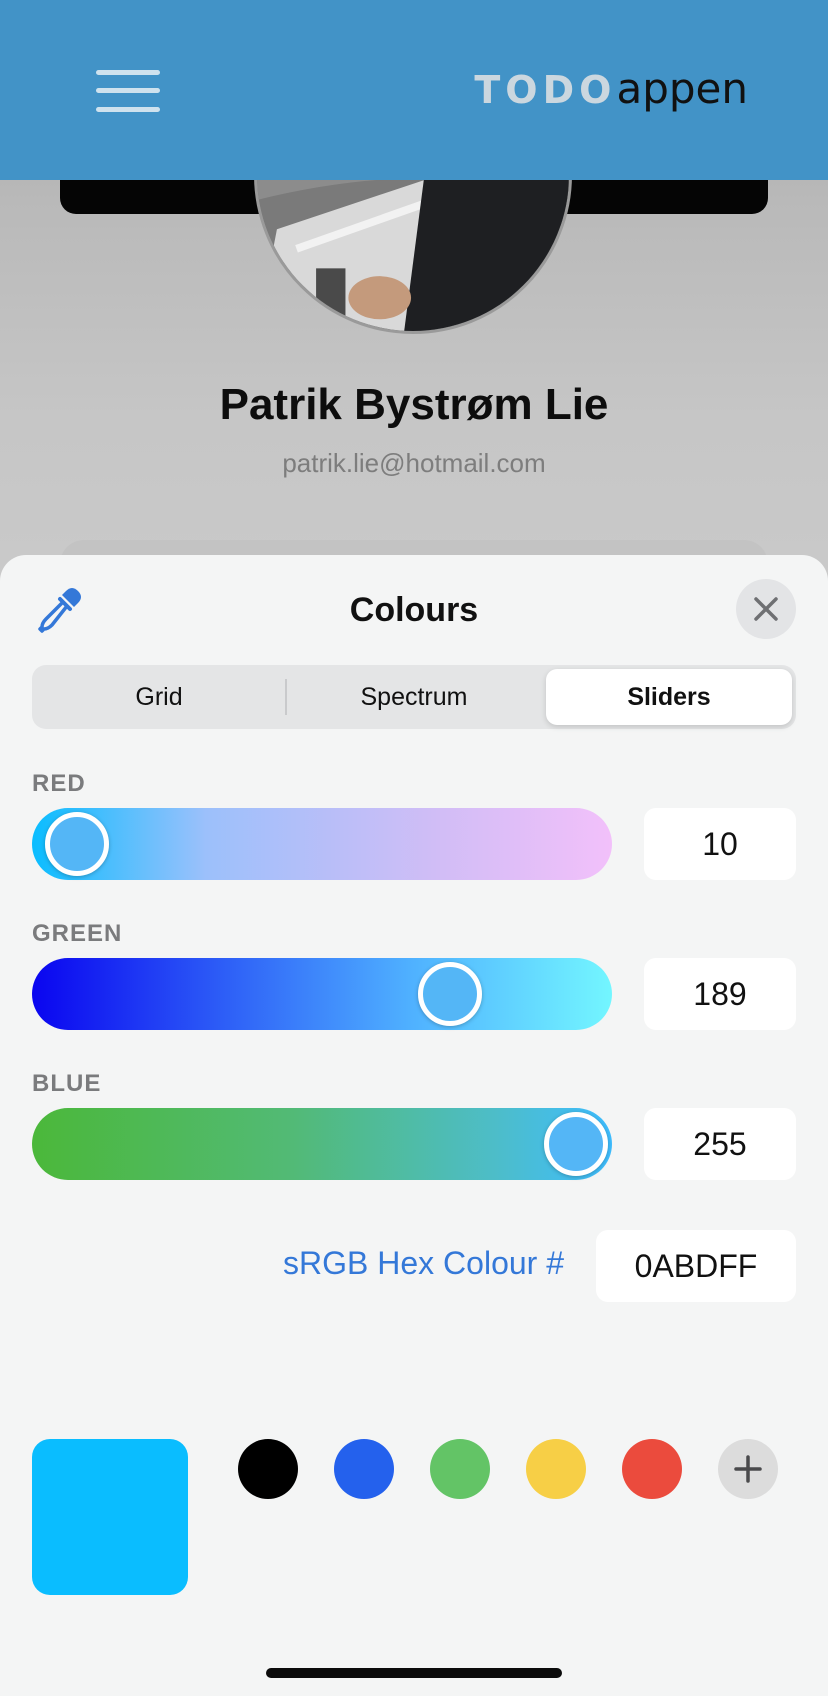 The width and height of the screenshot is (828, 1696). Describe the element at coordinates (322, 994) in the screenshot. I see `green-slider` at that location.